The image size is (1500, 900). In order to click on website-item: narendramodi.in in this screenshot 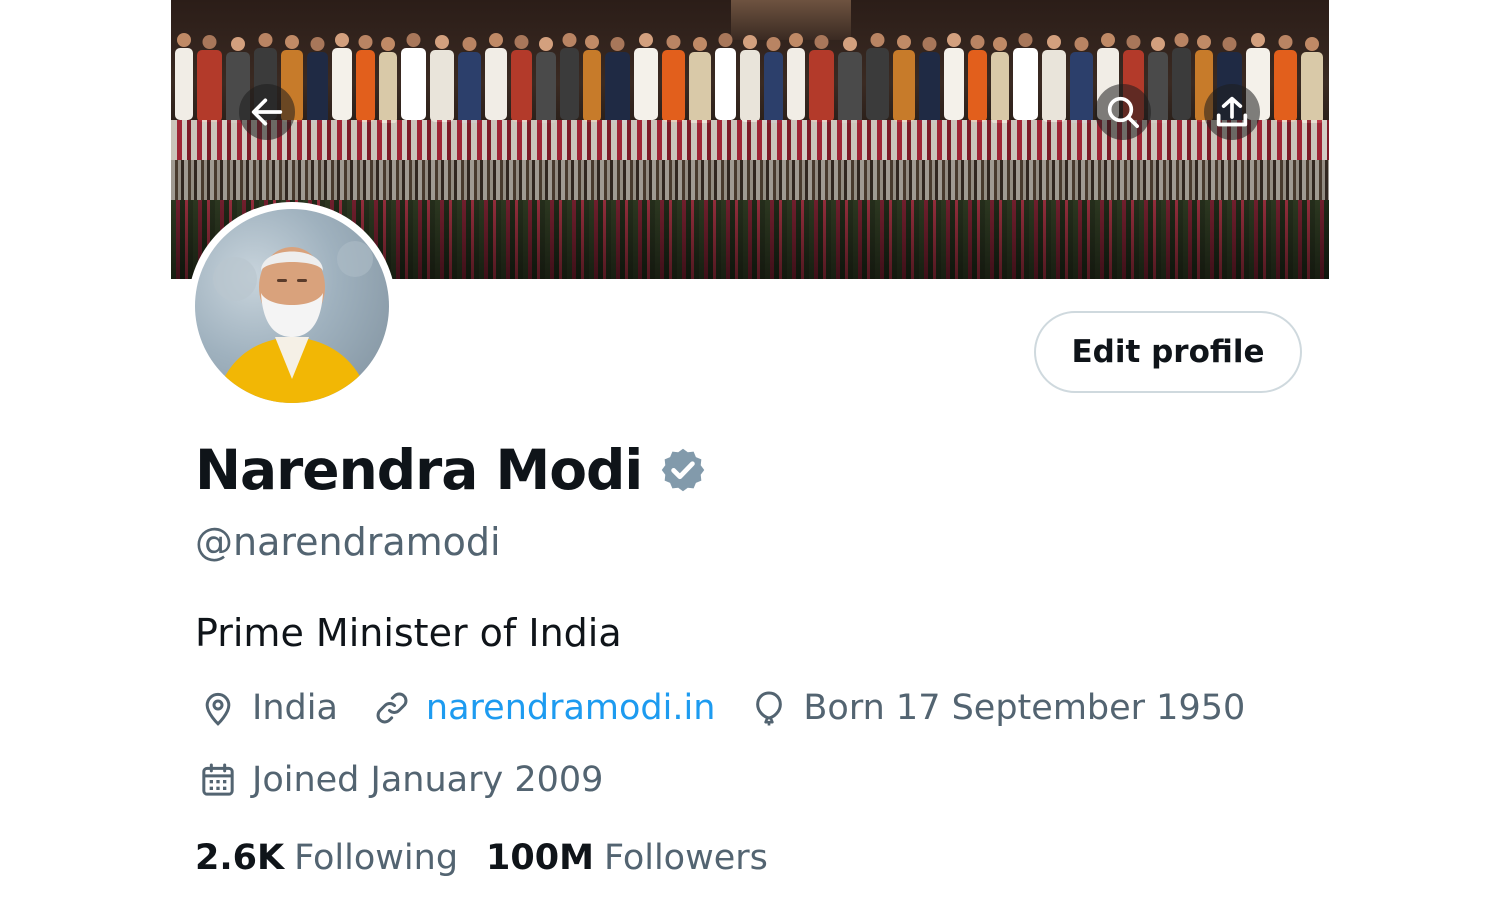, I will do `click(544, 708)`.